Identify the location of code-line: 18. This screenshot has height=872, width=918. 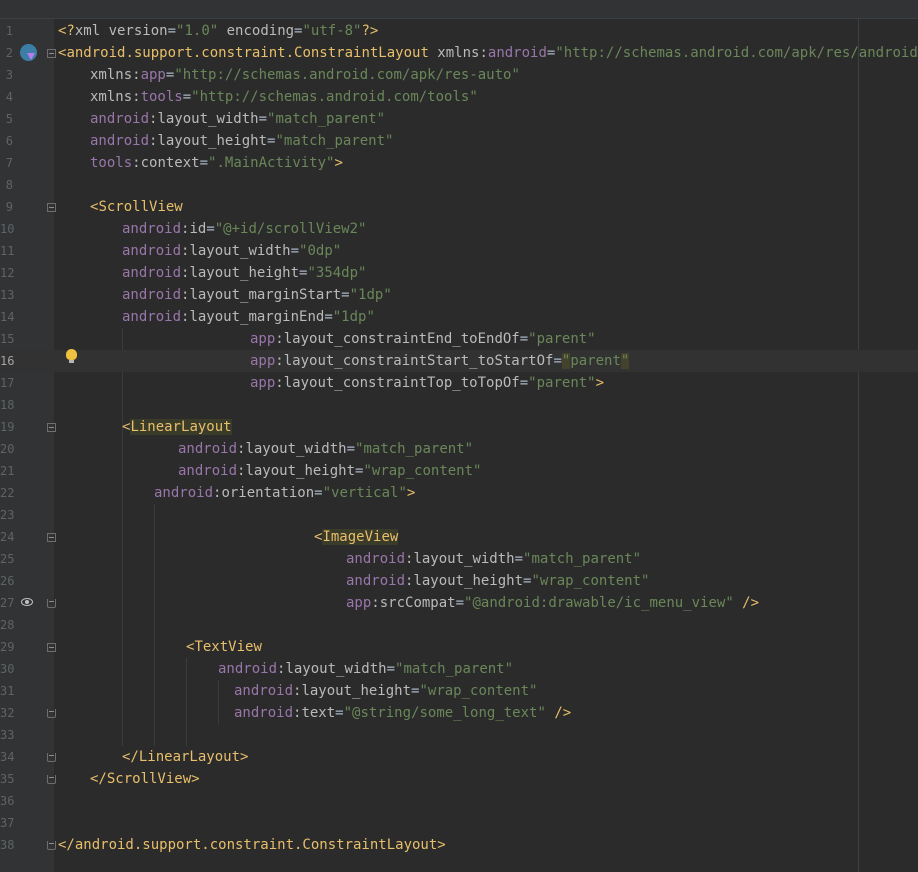
(459, 405).